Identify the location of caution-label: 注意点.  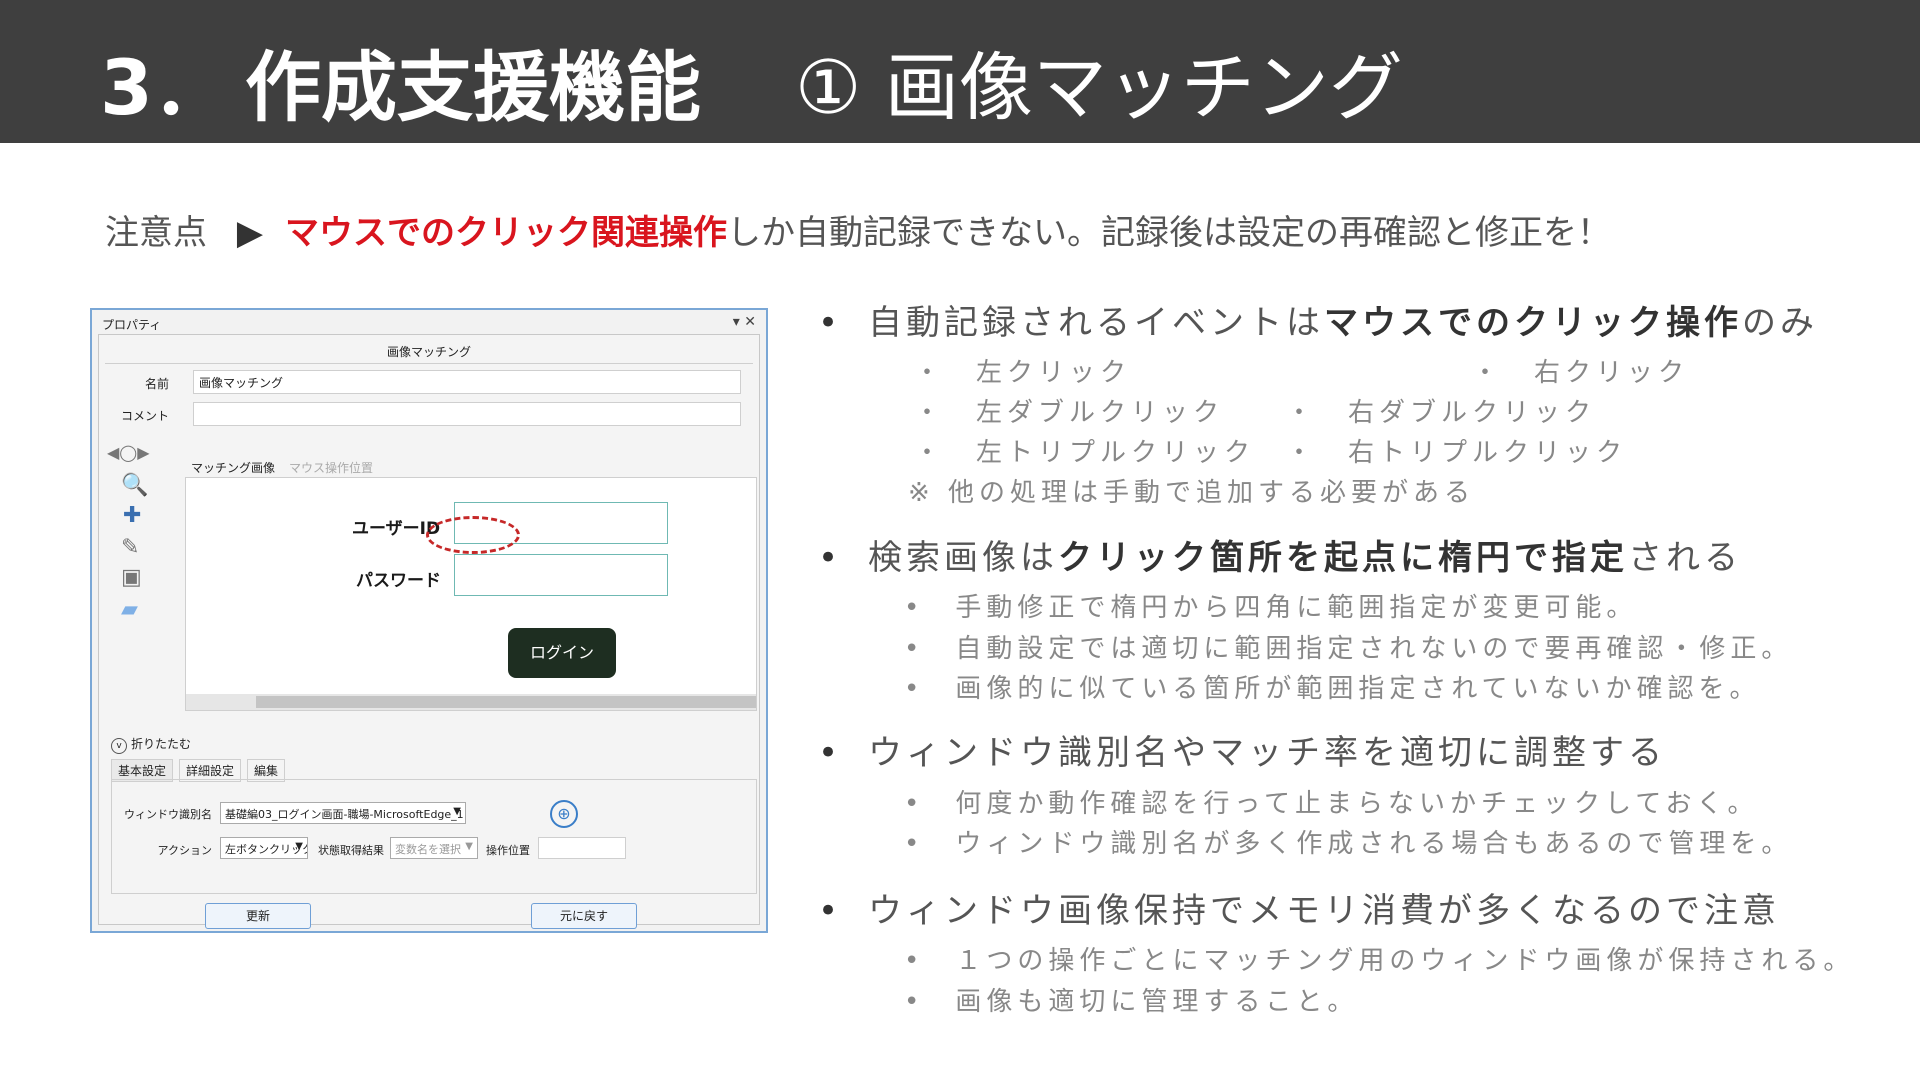
(156, 233).